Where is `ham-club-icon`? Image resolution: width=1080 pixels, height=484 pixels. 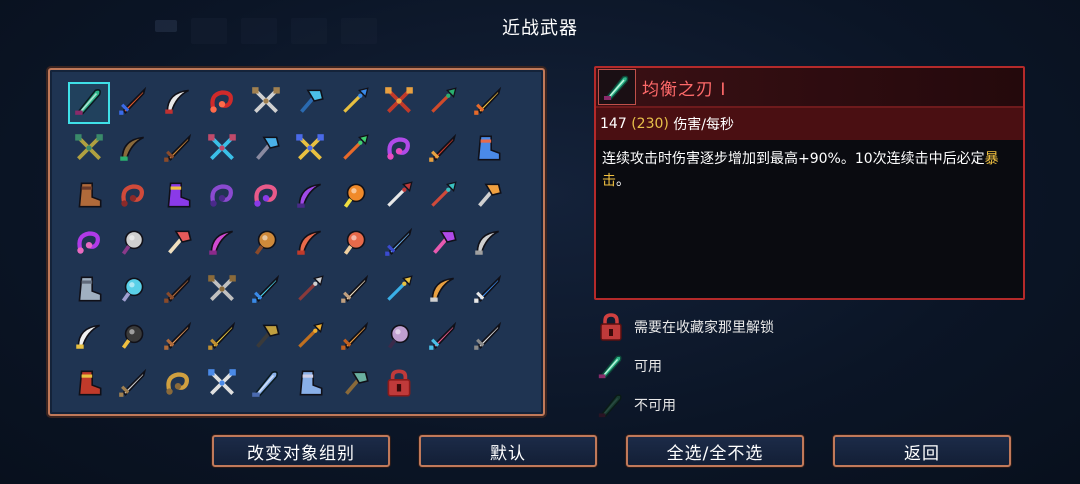
ham-club-icon is located at coordinates (355, 244).